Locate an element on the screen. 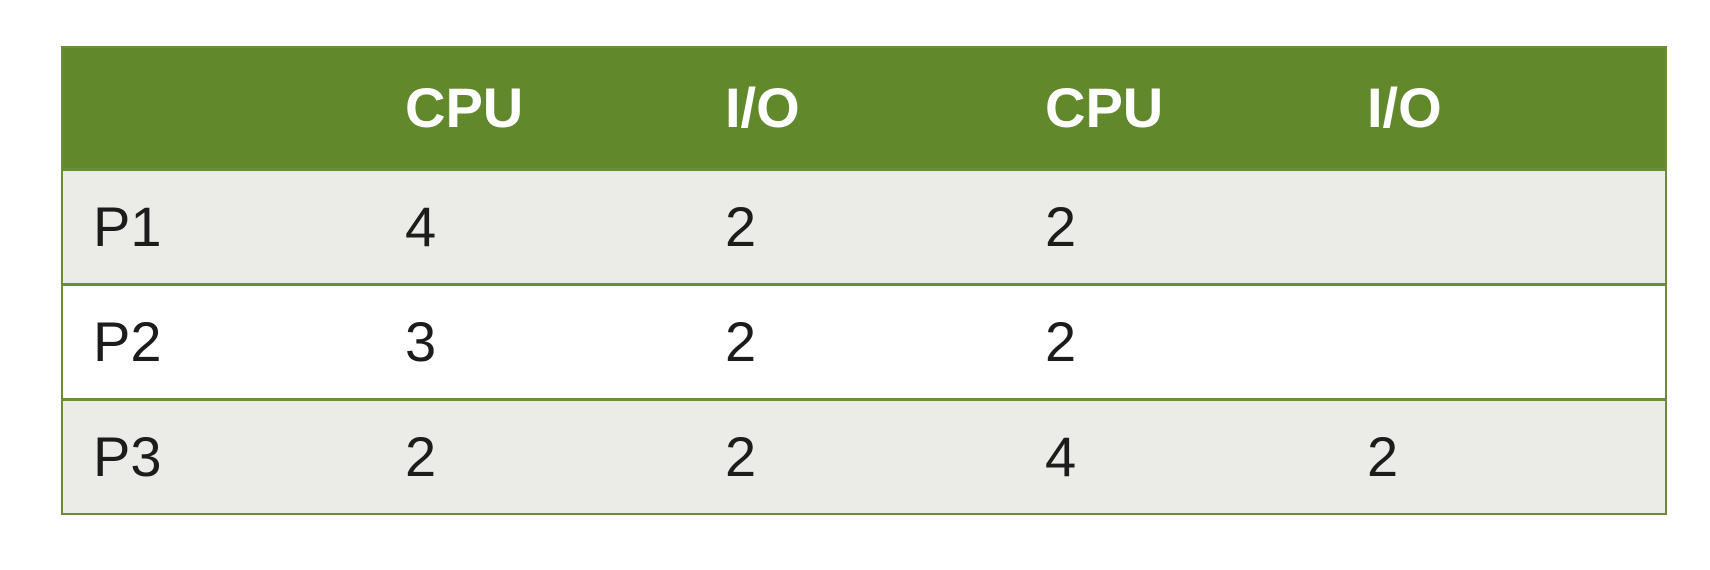  cell-p3-cpu-2: 4 is located at coordinates (1206, 455).